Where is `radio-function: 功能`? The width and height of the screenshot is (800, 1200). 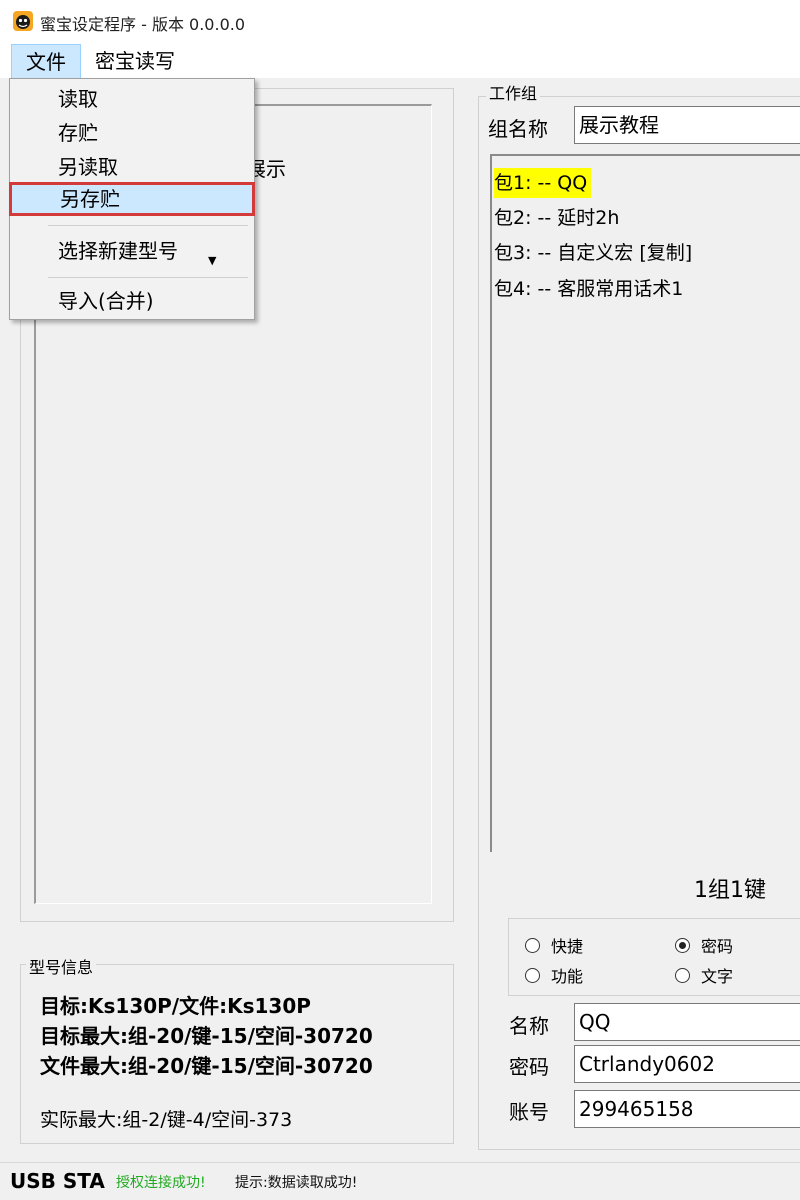 radio-function: 功能 is located at coordinates (554, 975).